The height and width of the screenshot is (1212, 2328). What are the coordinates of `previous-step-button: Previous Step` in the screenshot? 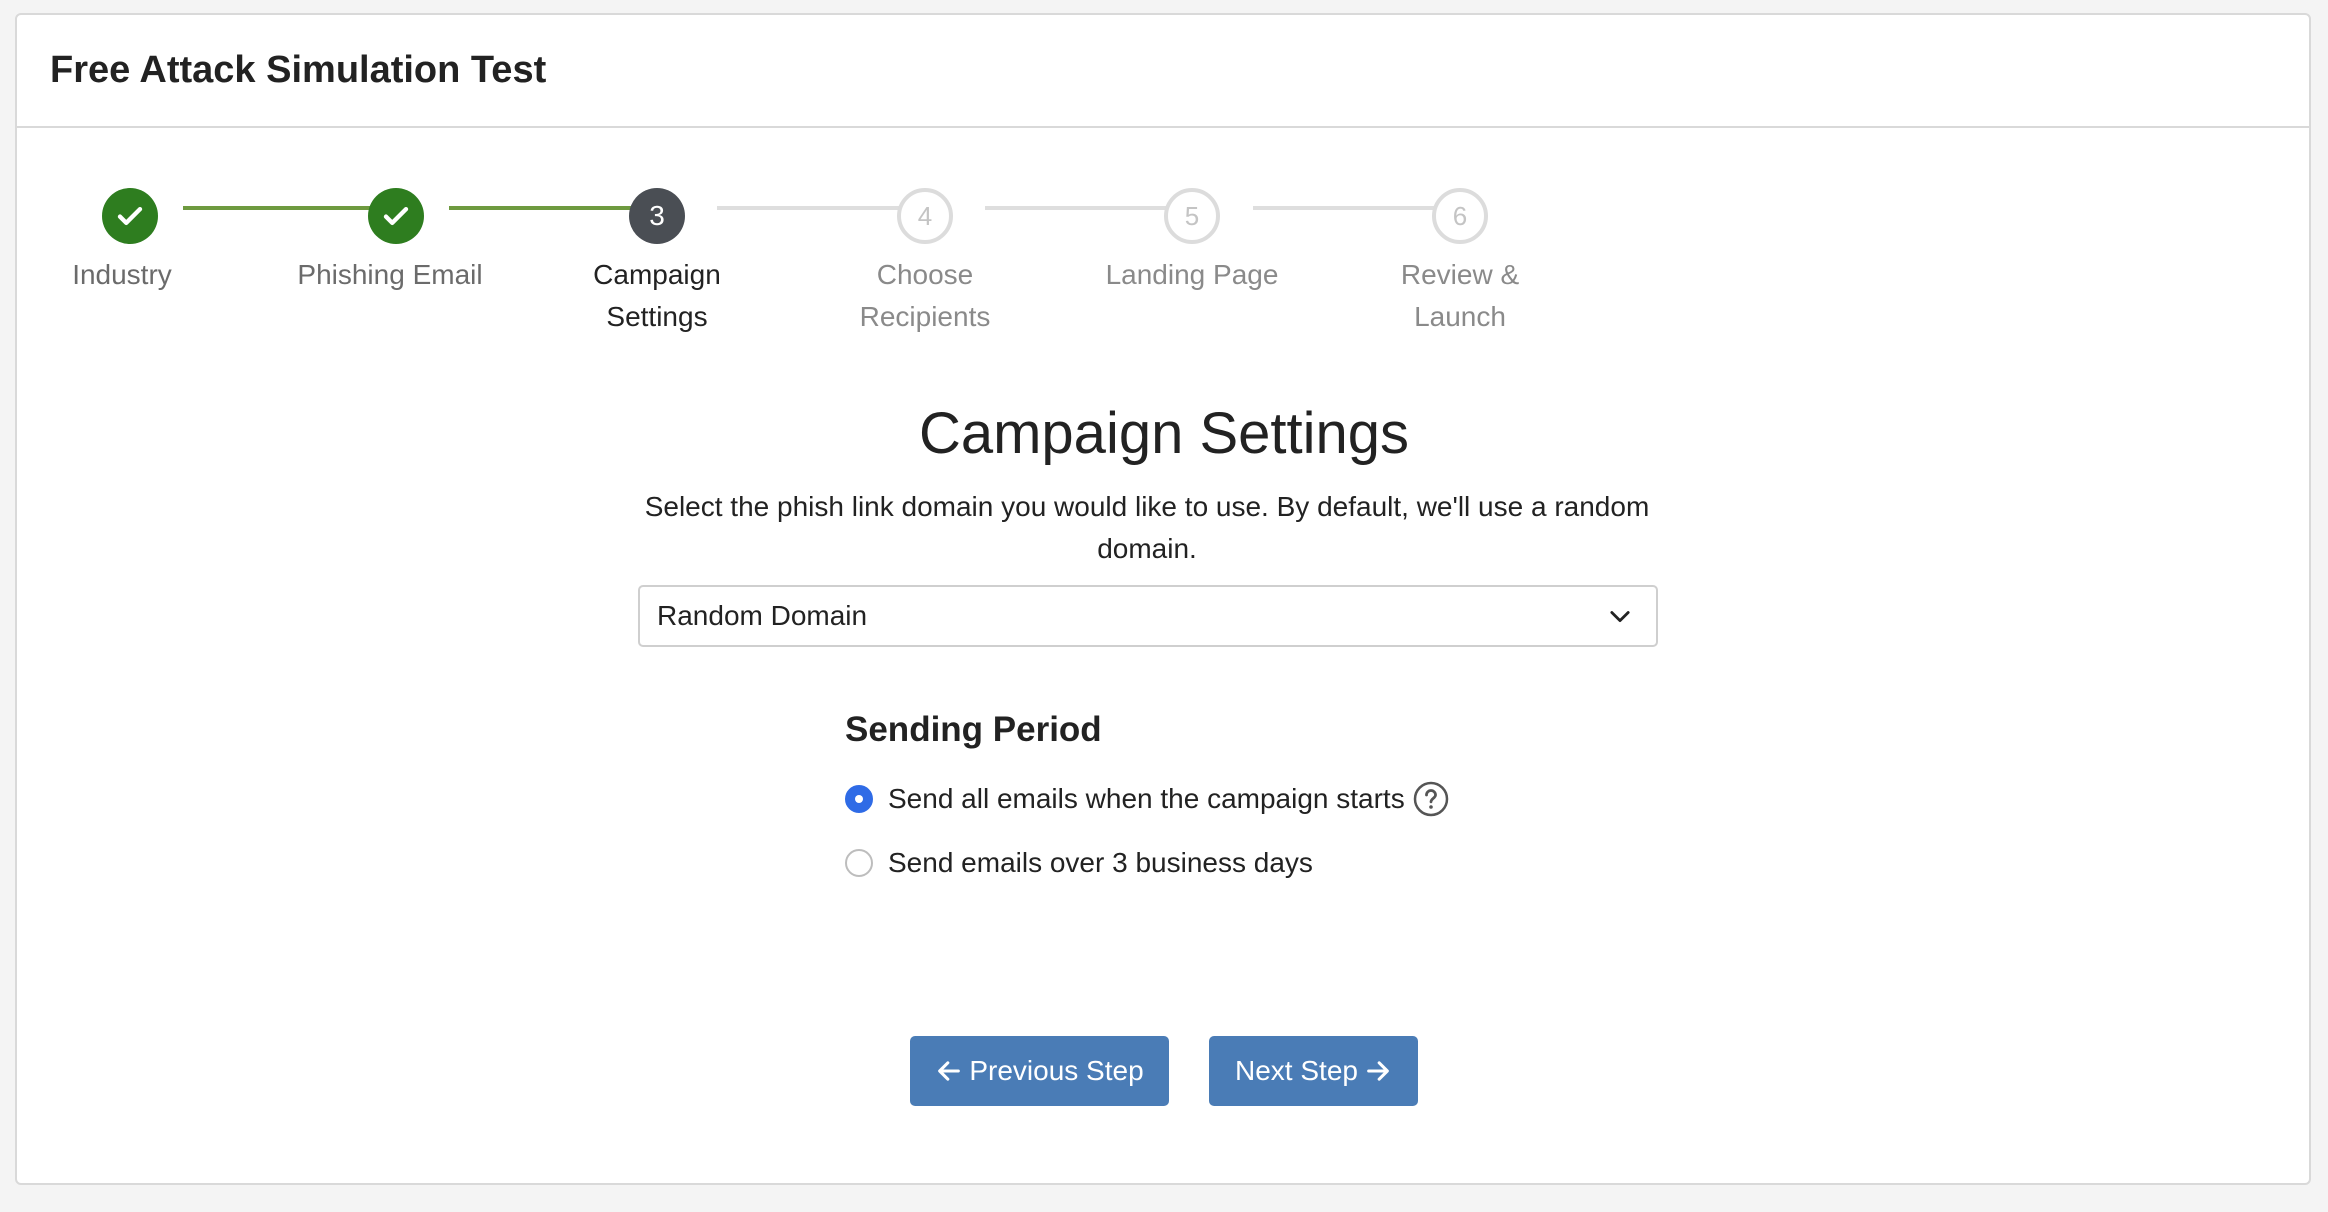 It's located at (1039, 1071).